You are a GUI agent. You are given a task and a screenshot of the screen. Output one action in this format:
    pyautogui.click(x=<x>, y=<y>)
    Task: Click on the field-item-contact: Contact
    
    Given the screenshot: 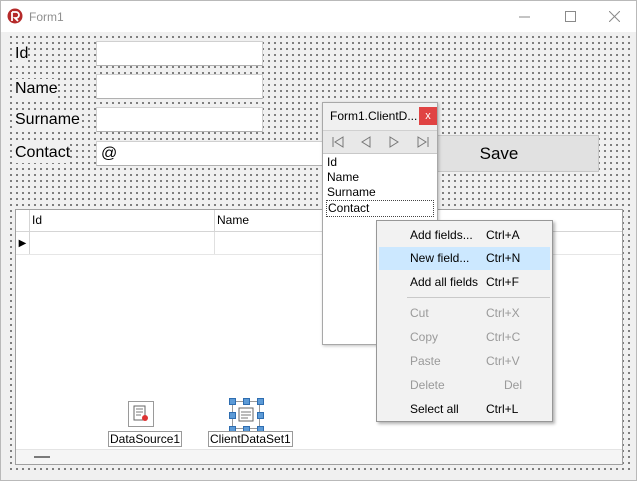 What is the action you would take?
    pyautogui.click(x=380, y=208)
    